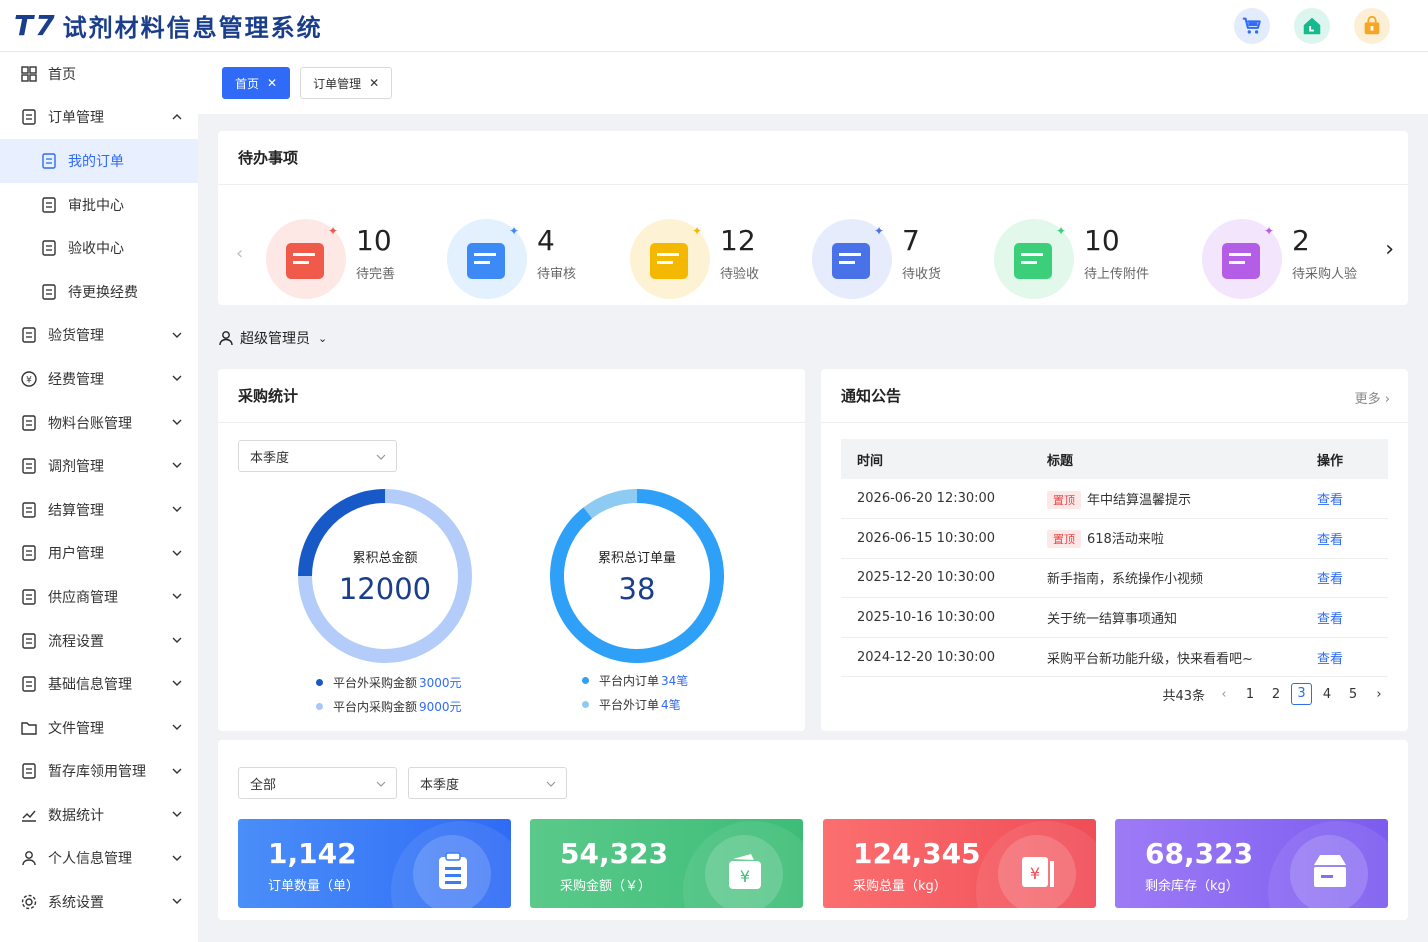 The height and width of the screenshot is (942, 1428). What do you see at coordinates (1327, 694) in the screenshot?
I see `page-4: 4` at bounding box center [1327, 694].